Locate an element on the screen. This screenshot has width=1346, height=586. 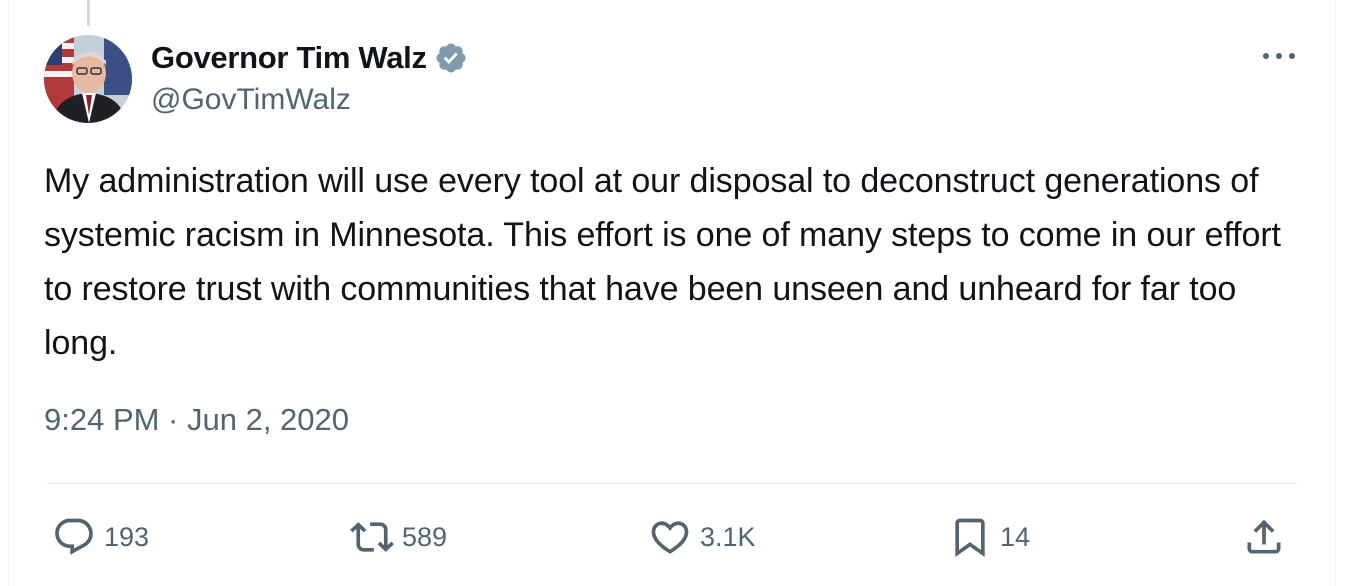
more-options-button is located at coordinates (1279, 56).